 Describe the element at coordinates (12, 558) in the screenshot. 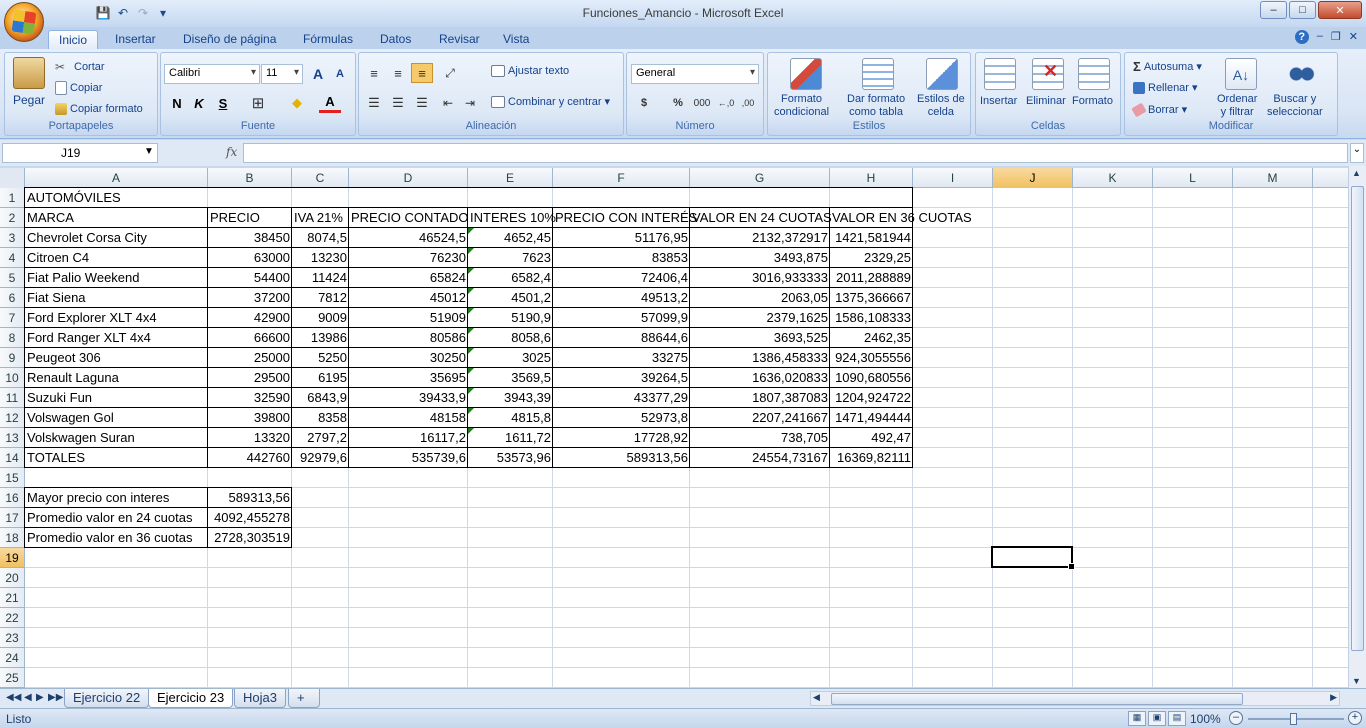

I see `row-header-19: 19` at that location.